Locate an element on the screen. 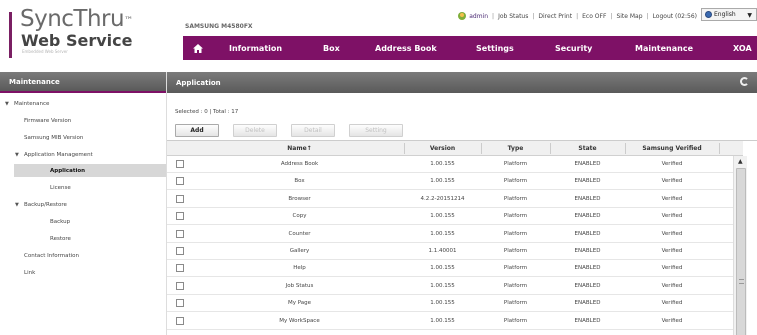  table-row: Box 1.00.155 Platform ENABLED Verified is located at coordinates (450, 182).